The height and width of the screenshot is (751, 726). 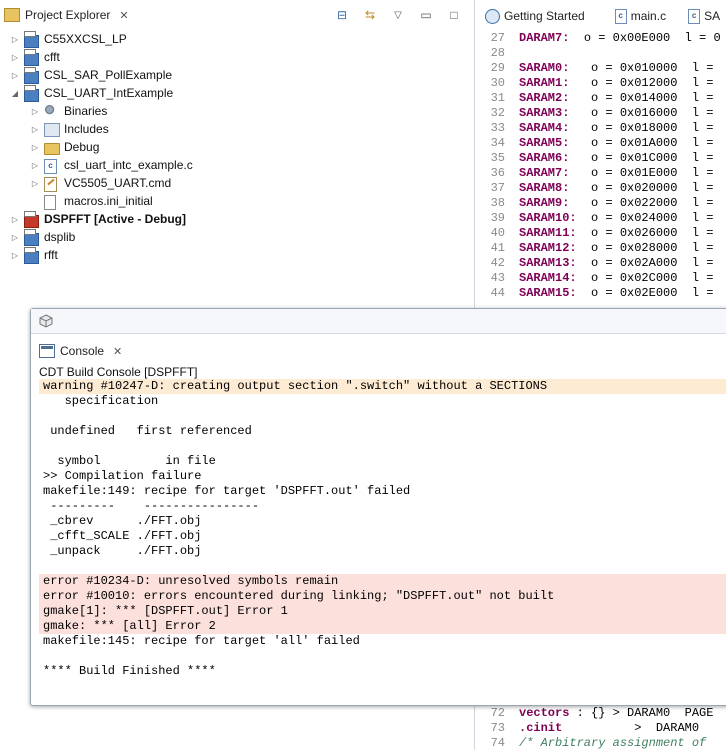 I want to click on includes-icon, so click(x=52, y=129).